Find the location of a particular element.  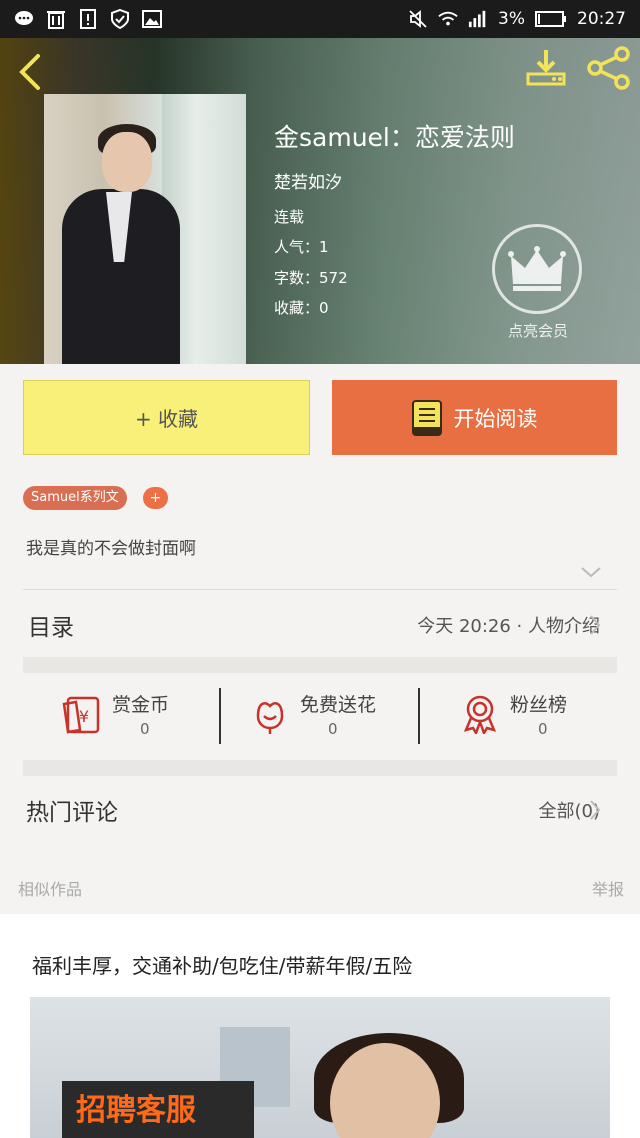

crown-icon is located at coordinates (537, 268).